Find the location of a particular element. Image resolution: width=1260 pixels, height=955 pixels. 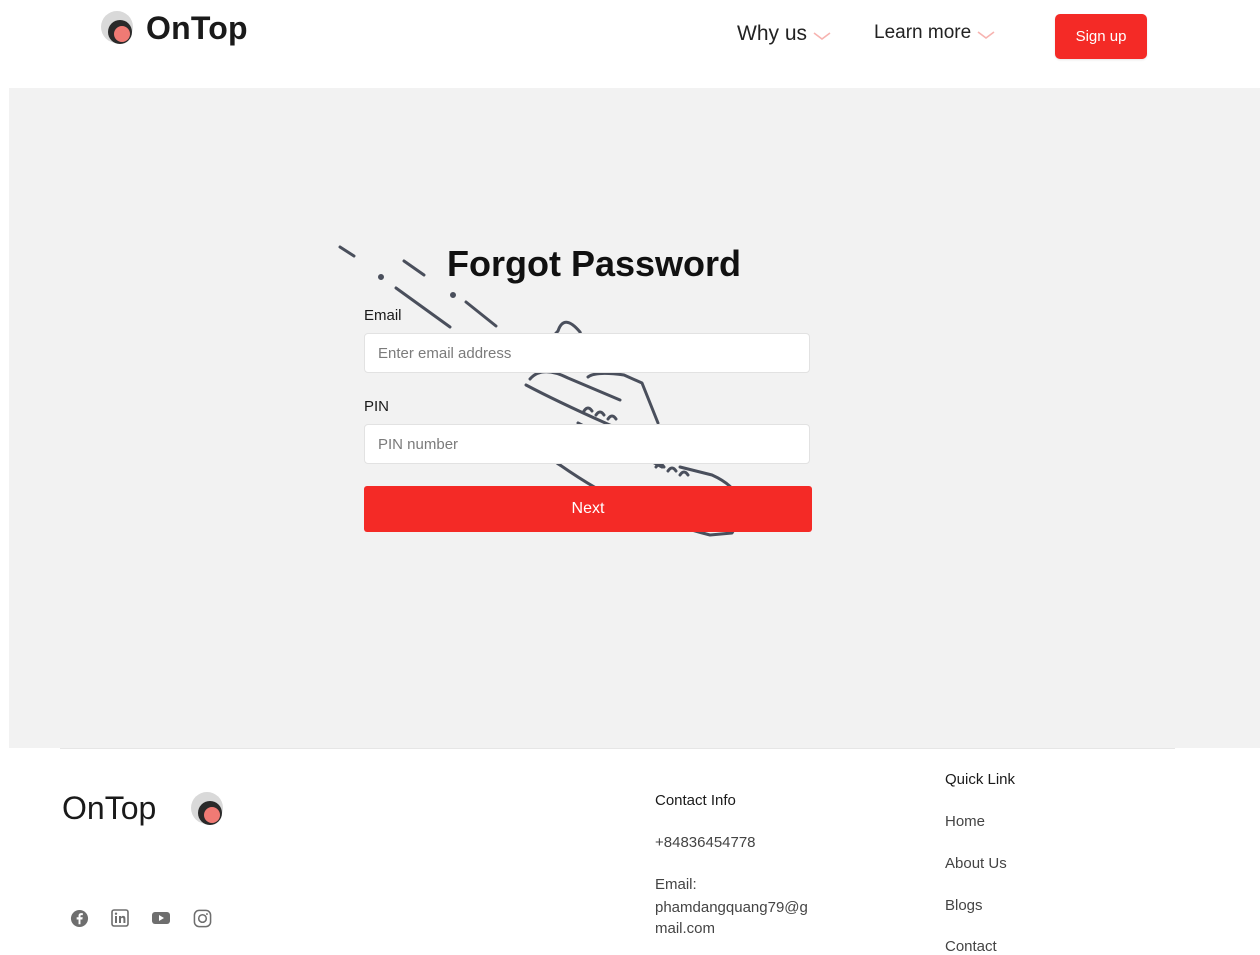

pin-field is located at coordinates (587, 444).